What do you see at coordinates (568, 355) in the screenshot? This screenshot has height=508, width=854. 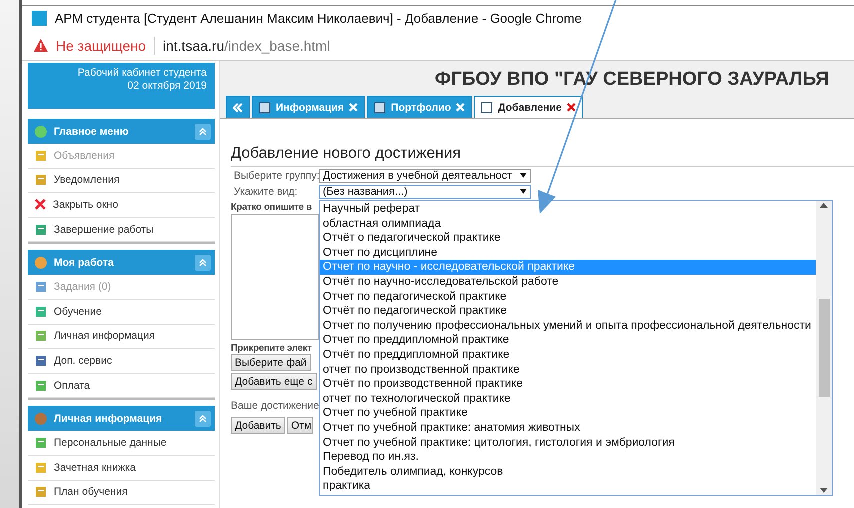 I see `dropdown-option: Отчёт по преддипломной практике` at bounding box center [568, 355].